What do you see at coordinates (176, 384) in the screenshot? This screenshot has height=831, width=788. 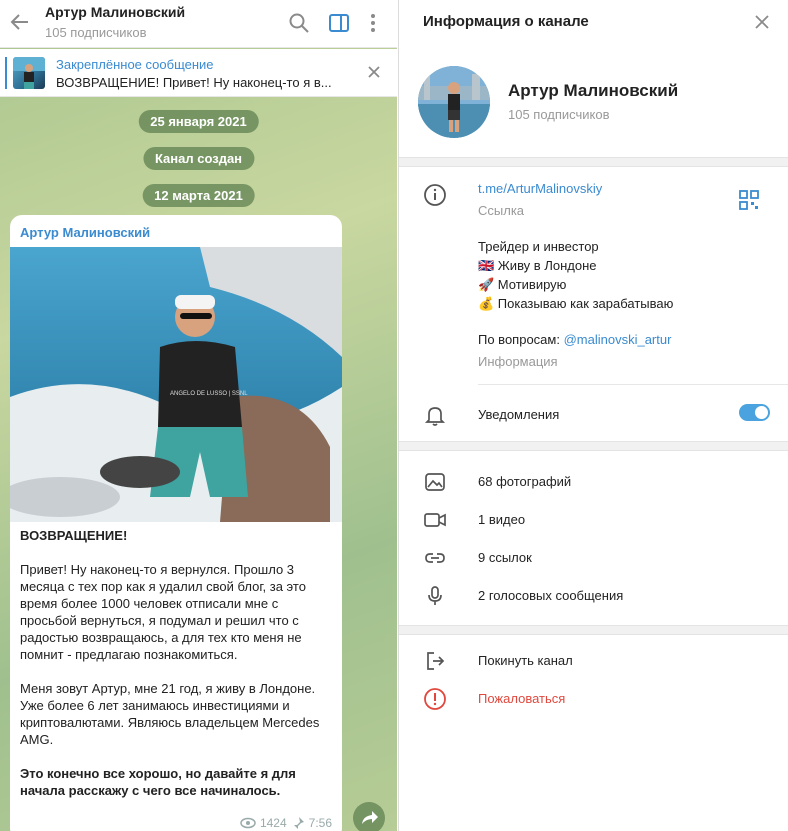 I see `post-photo: ANGELO DE LUSSO | SSNL` at bounding box center [176, 384].